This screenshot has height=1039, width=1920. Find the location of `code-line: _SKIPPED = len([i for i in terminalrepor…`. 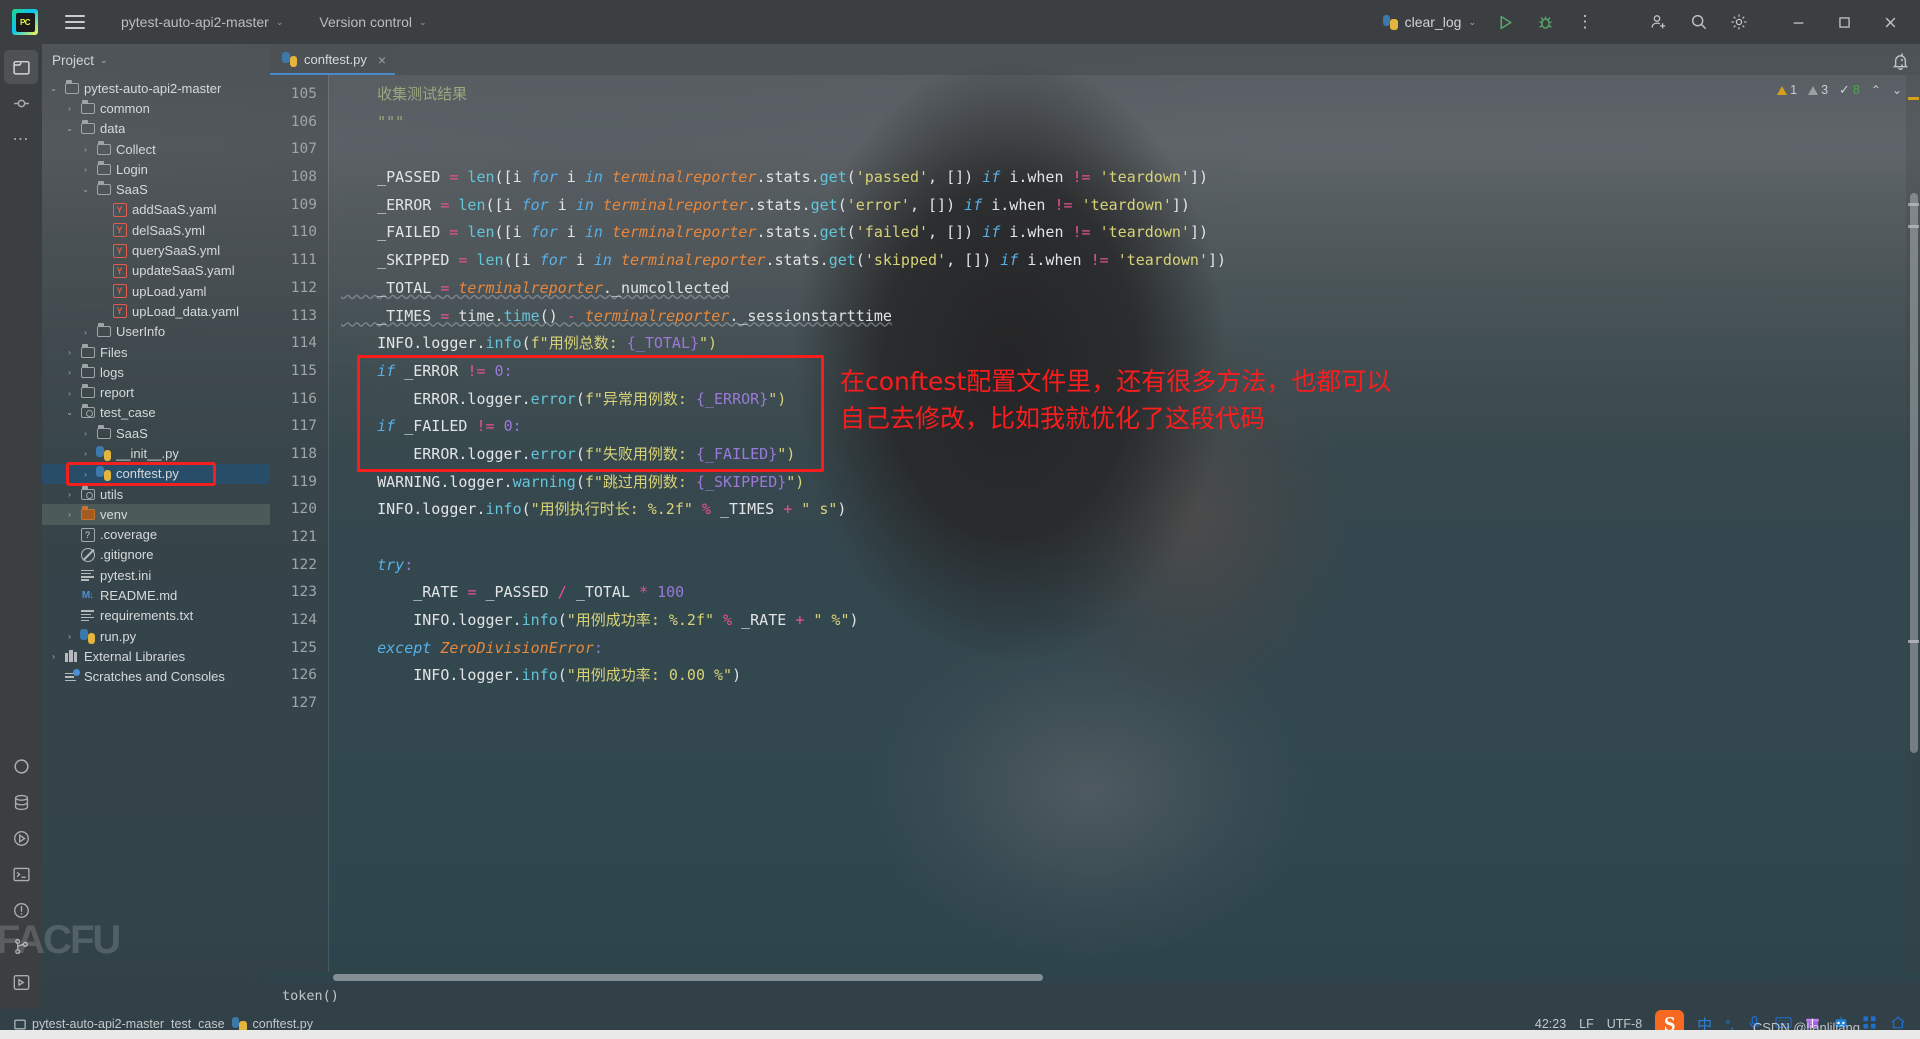

code-line: _SKIPPED = len([i for i in terminalrepor… is located at coordinates (1123, 261).